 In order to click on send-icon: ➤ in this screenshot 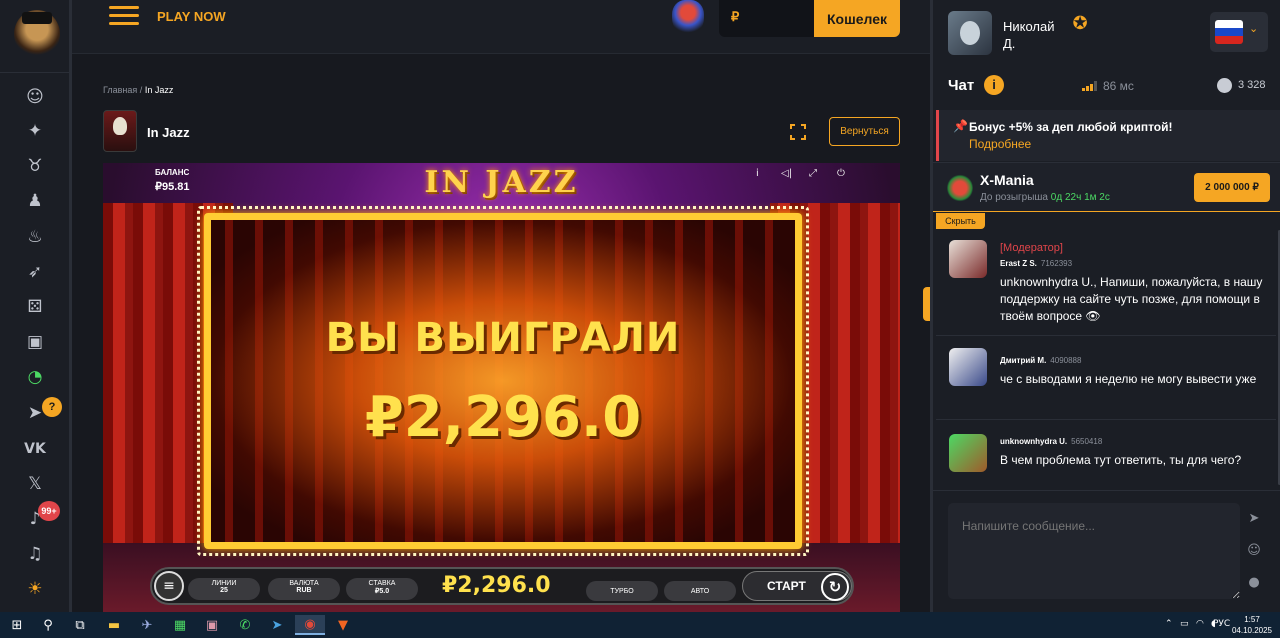, I will do `click(1254, 519)`.